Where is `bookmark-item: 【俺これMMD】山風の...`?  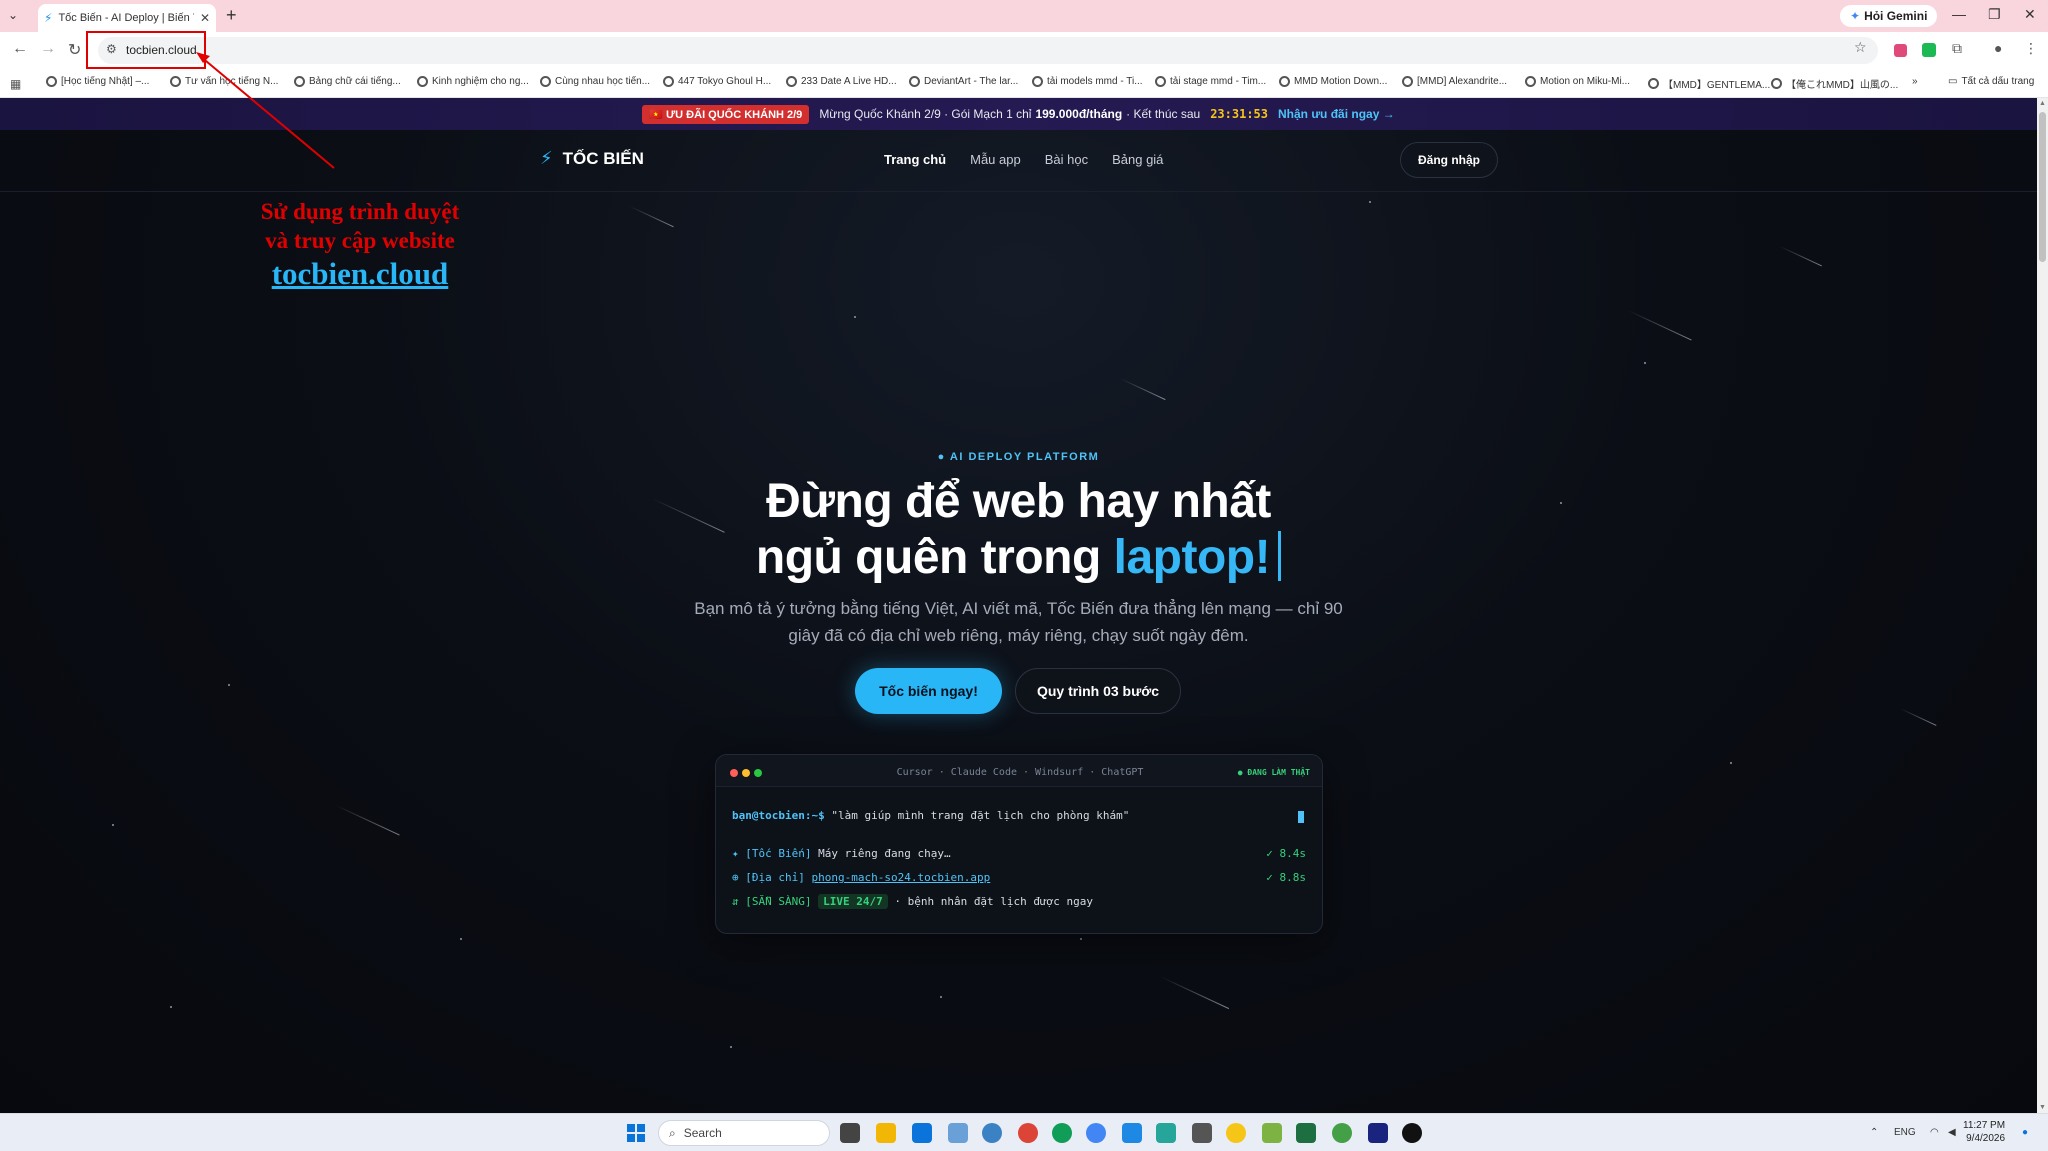
bookmark-item: 【俺これMMD】山風の... is located at coordinates (1834, 83).